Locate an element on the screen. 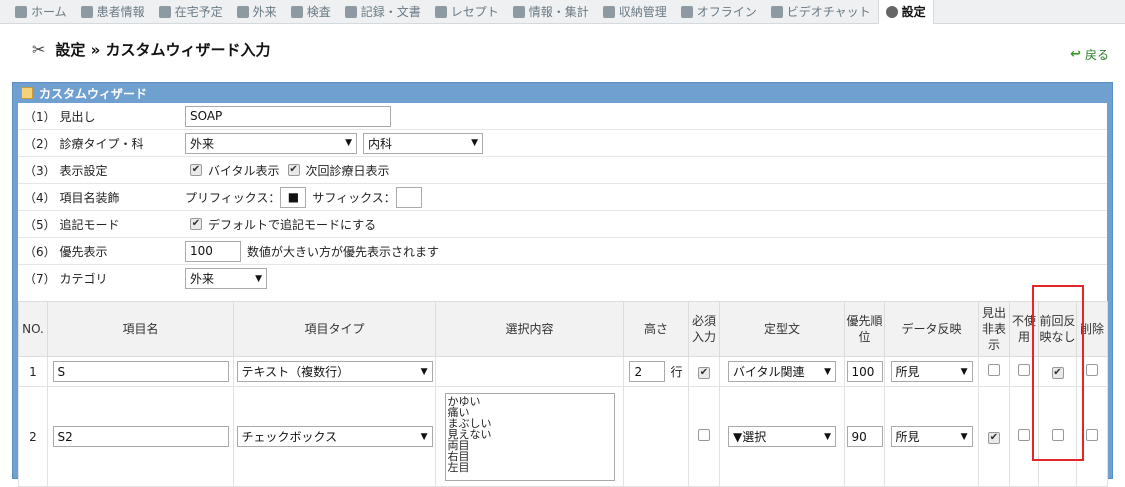 This screenshot has width=1125, height=487. category-label: （7） カテゴリ is located at coordinates (66, 279).